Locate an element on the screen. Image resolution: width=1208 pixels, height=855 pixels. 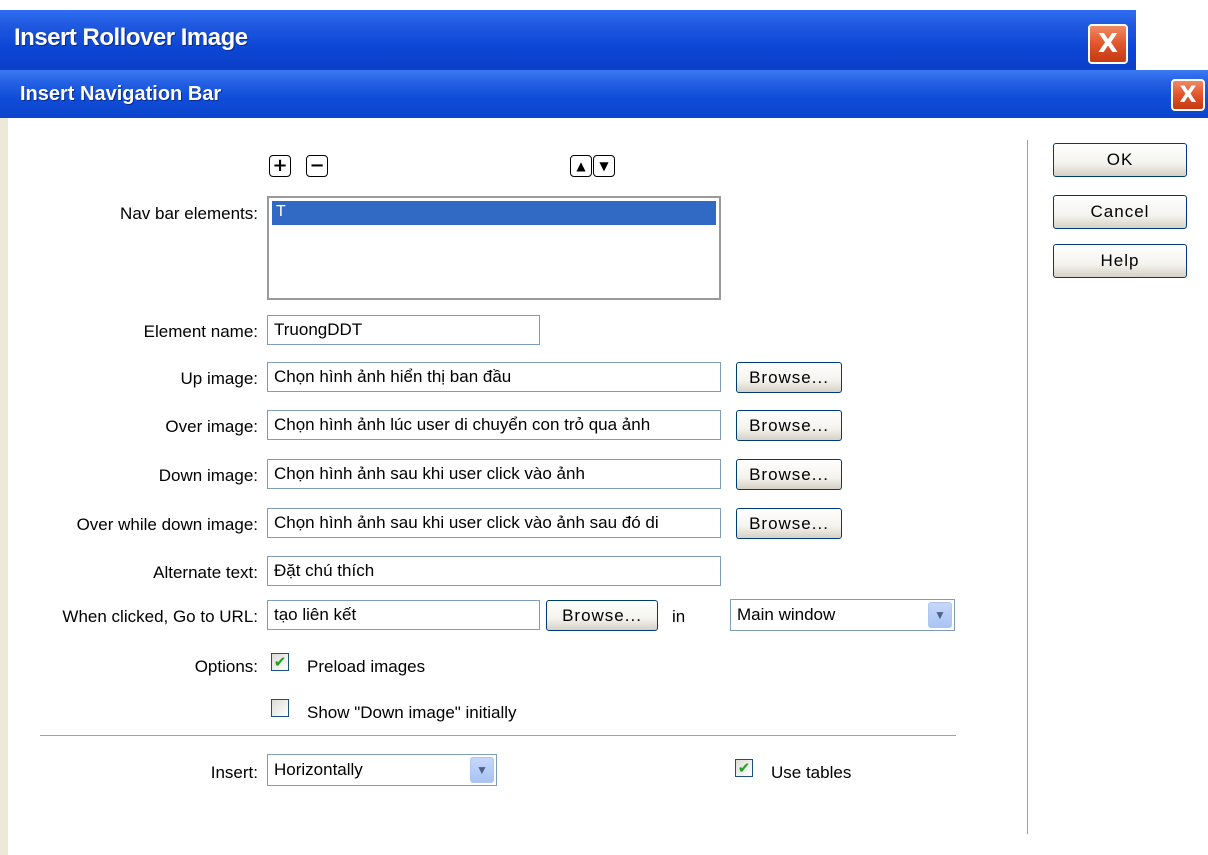
move-up-button: ▲ is located at coordinates (581, 166).